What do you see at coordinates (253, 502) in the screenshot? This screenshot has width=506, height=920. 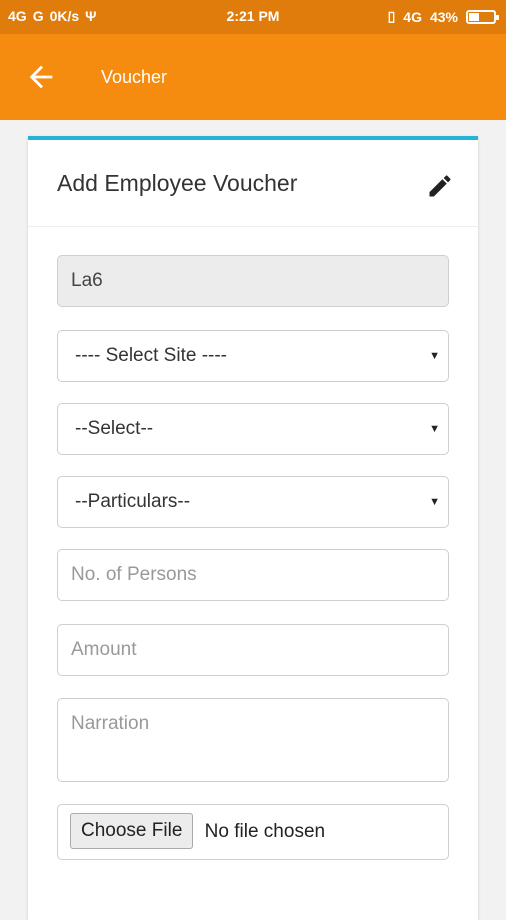 I see `particulars-select: --Particulars-- ▼` at bounding box center [253, 502].